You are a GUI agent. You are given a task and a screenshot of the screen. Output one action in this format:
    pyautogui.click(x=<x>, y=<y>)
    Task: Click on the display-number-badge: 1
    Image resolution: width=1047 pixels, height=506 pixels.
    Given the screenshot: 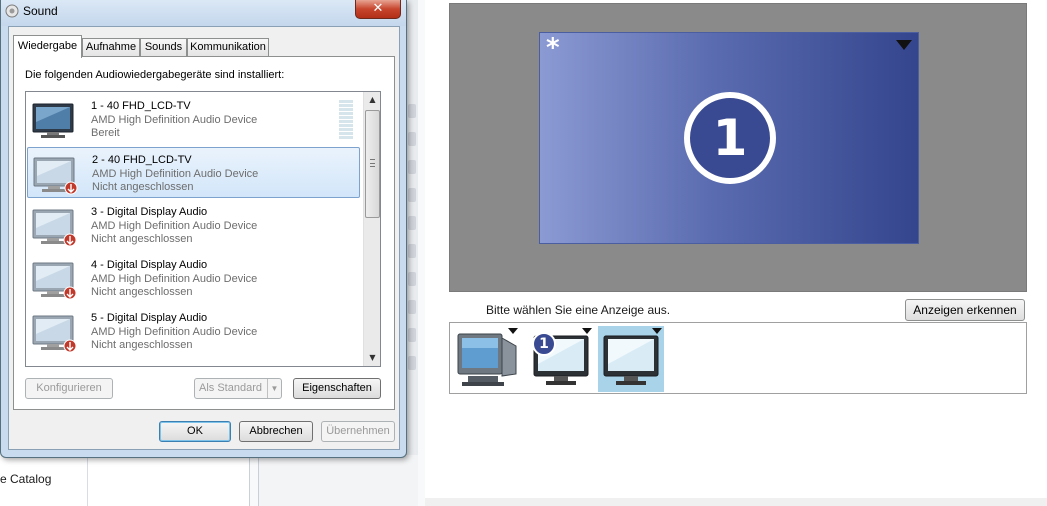 What is the action you would take?
    pyautogui.click(x=544, y=344)
    